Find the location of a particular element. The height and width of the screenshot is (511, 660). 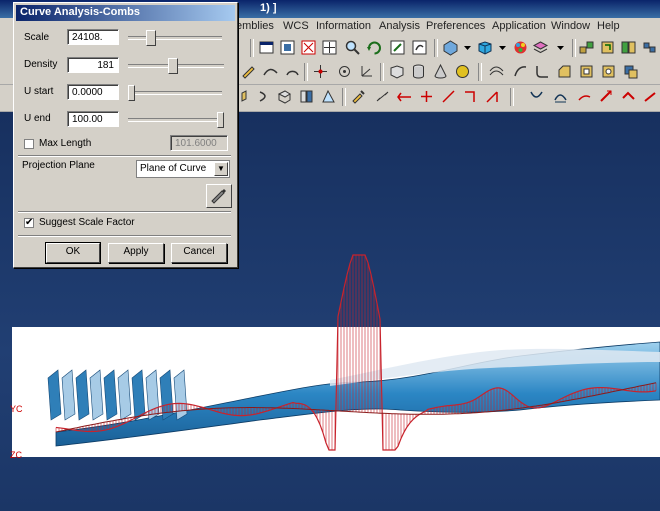

pencil-icon is located at coordinates (218, 196).